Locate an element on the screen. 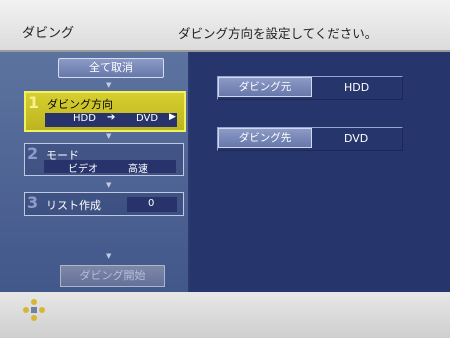  step-number: 3 is located at coordinates (33, 202).